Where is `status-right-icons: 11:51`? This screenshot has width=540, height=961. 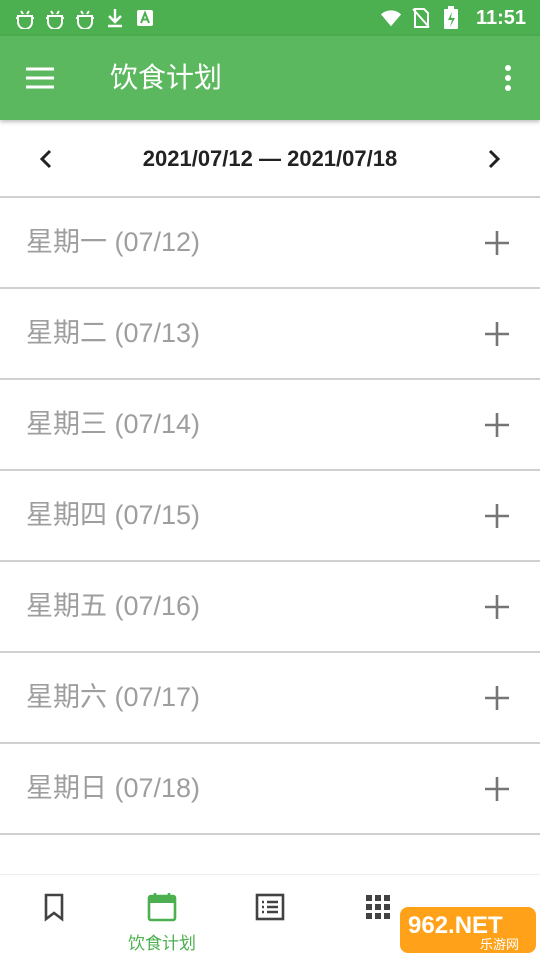
status-right-icons: 11:51 is located at coordinates (453, 18).